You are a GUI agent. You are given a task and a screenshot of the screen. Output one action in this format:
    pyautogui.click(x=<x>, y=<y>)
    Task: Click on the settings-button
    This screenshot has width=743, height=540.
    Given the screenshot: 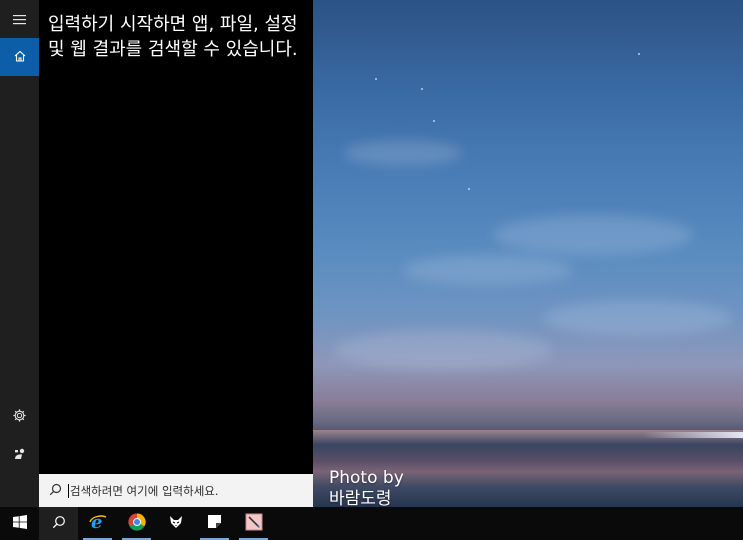 What is the action you would take?
    pyautogui.click(x=19, y=417)
    